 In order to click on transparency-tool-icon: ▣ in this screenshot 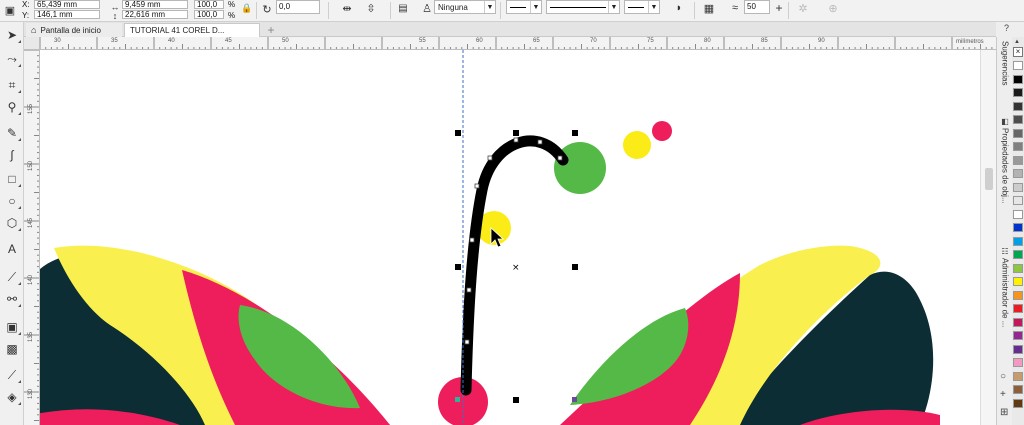, I will do `click(12, 327)`.